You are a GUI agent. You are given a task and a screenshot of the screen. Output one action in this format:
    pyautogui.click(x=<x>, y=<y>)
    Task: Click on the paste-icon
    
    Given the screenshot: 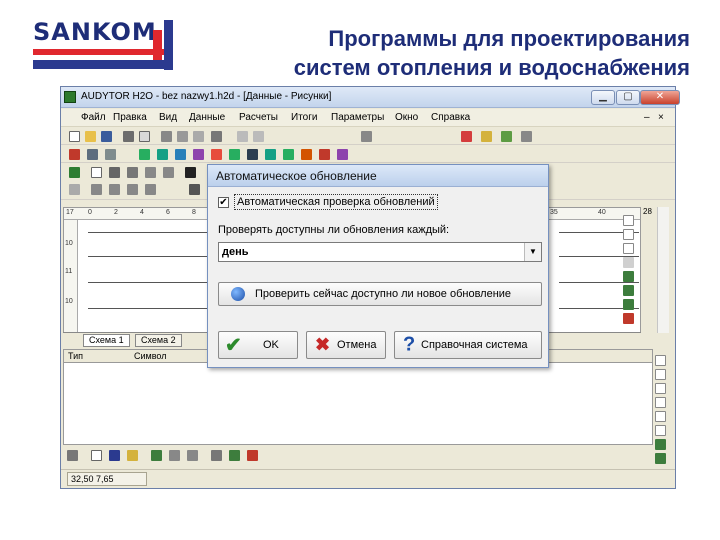 What is the action you would take?
    pyautogui.click(x=198, y=136)
    